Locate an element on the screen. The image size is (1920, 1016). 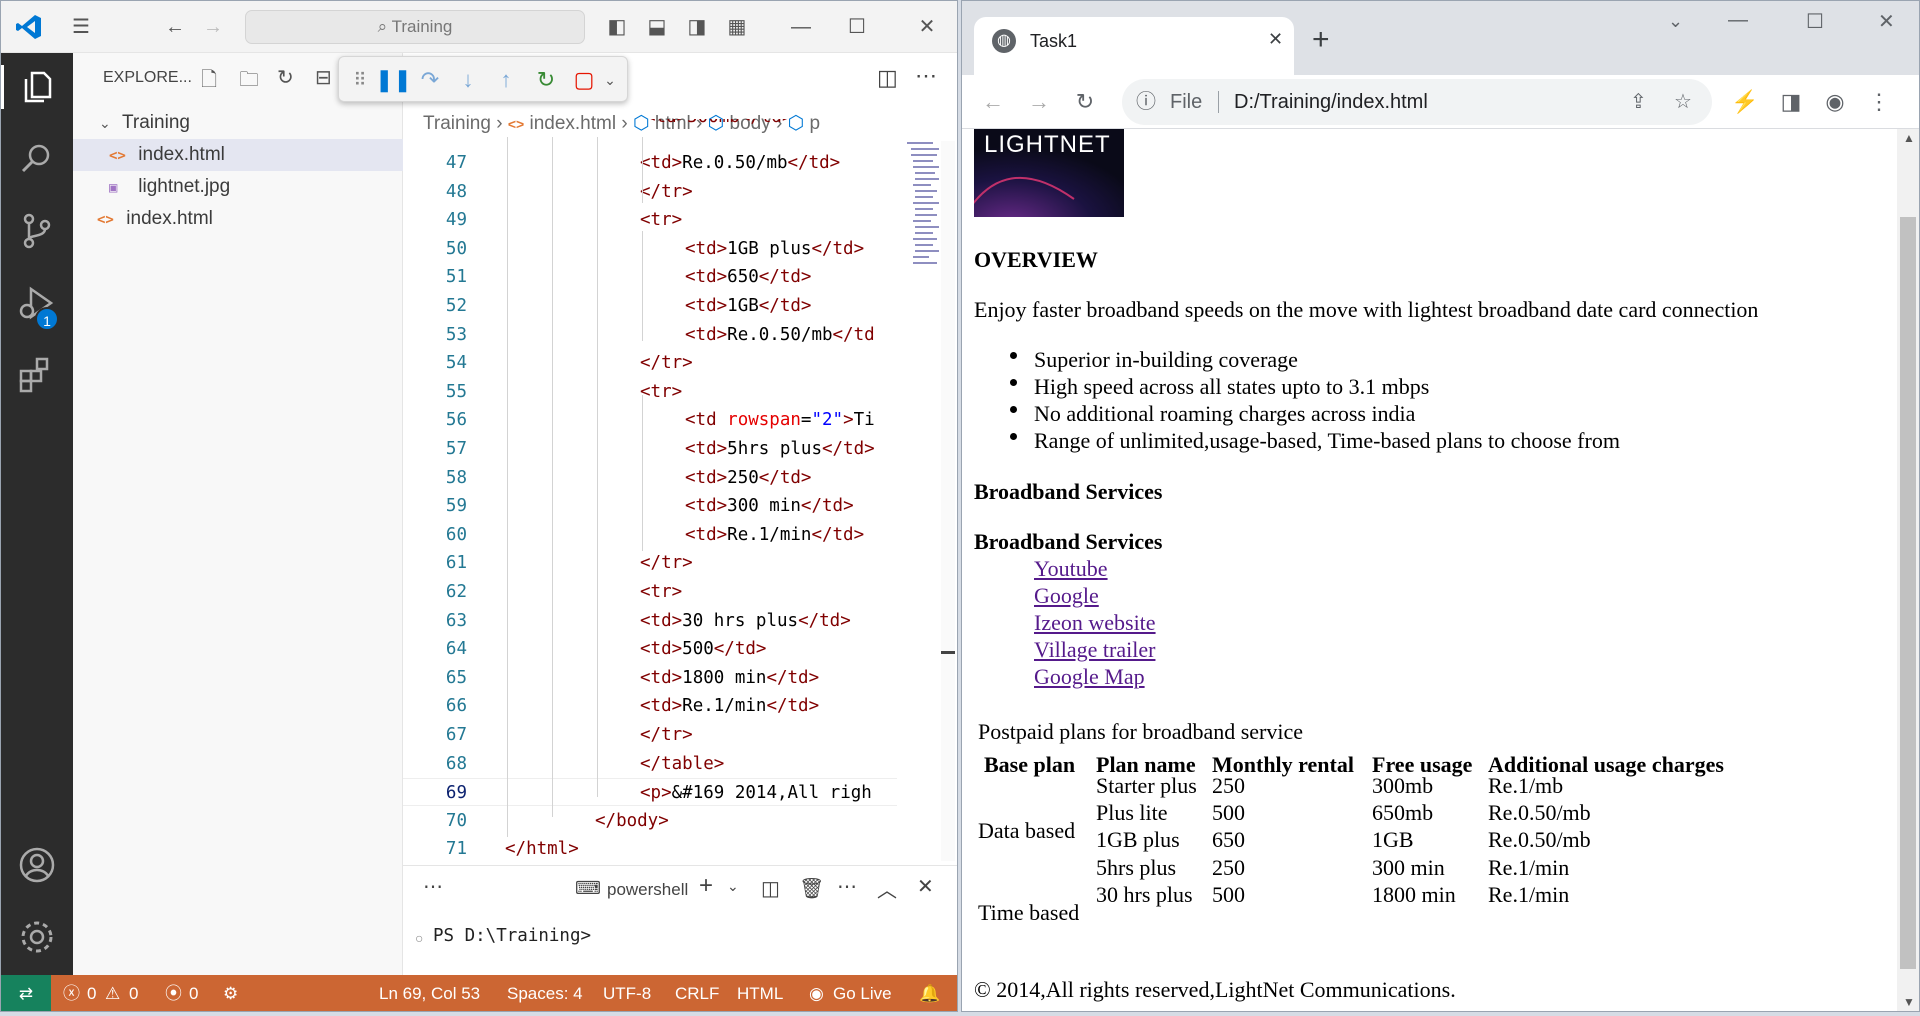
chrome-menu-icon: ⋮ is located at coordinates (1879, 102).